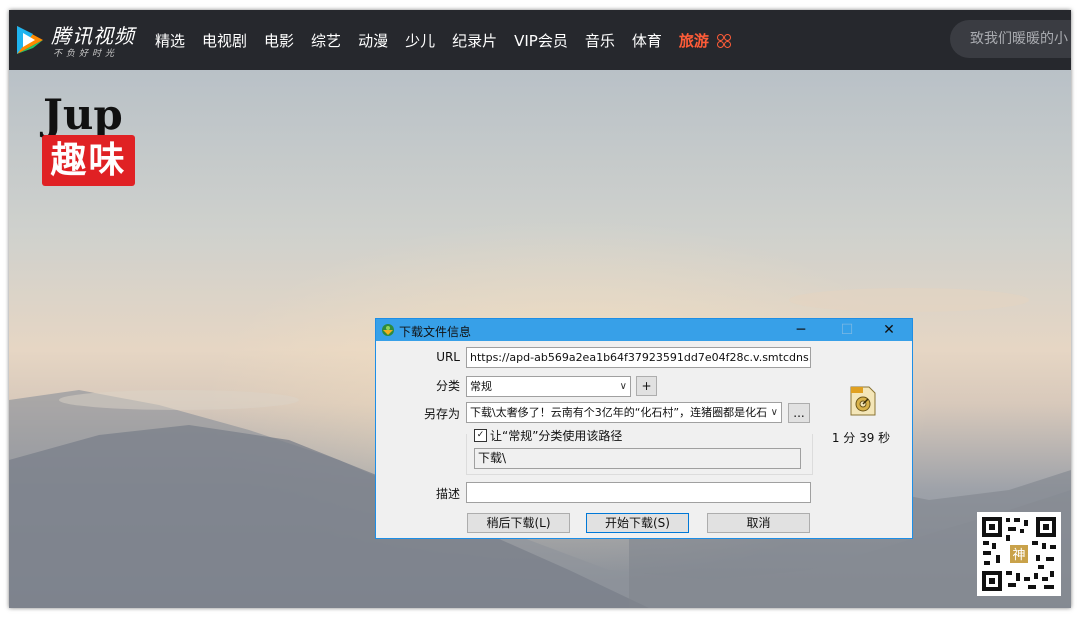 This screenshot has height=617, width=1080. I want to click on dialog-title: 下载文件信息, so click(435, 332).